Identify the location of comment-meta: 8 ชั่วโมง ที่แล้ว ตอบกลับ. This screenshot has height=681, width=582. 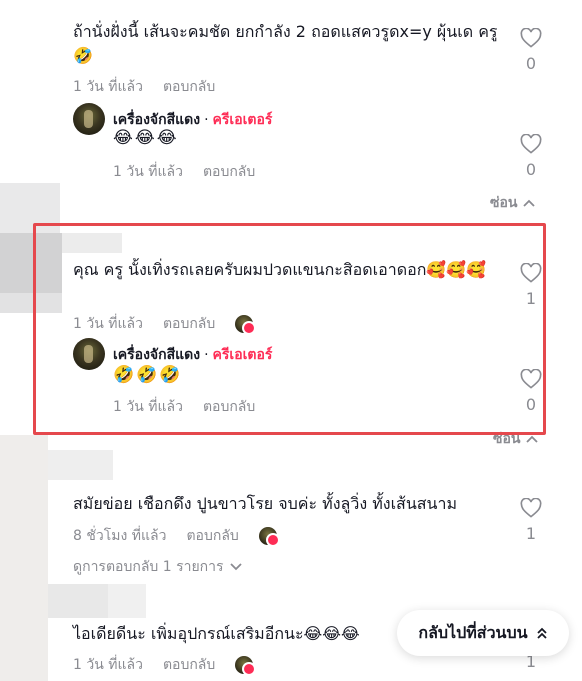
(176, 536).